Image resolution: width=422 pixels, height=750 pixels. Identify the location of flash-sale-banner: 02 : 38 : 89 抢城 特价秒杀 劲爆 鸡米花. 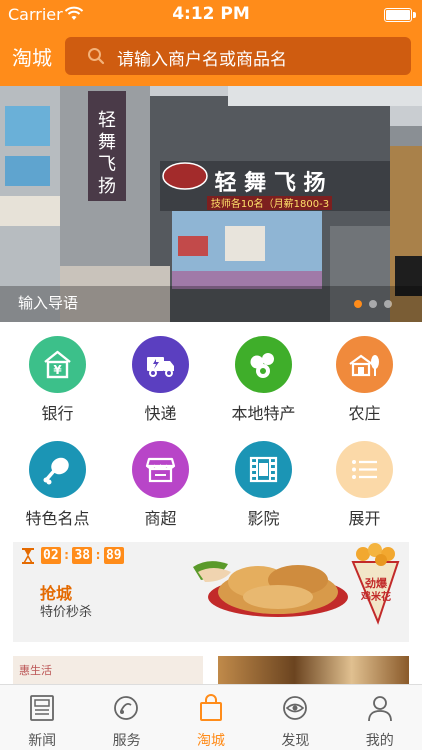
(211, 592).